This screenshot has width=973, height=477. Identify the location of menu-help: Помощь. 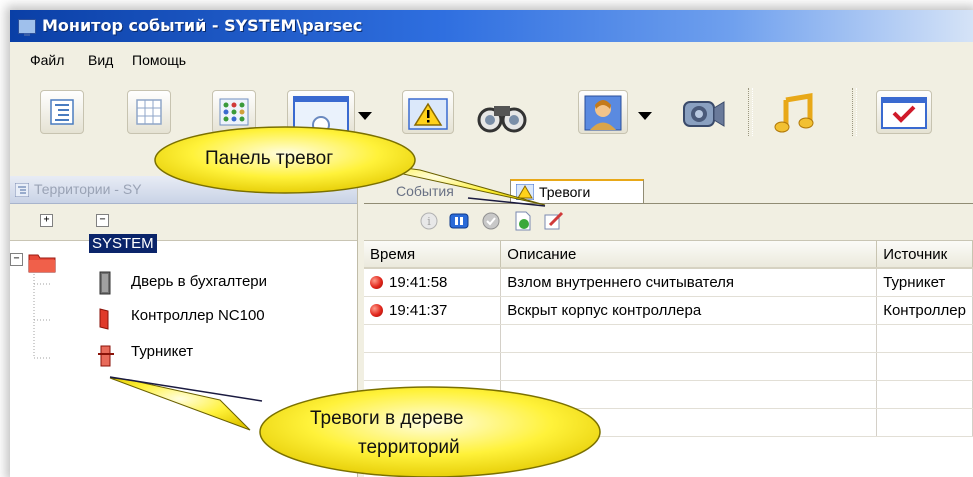
(159, 60).